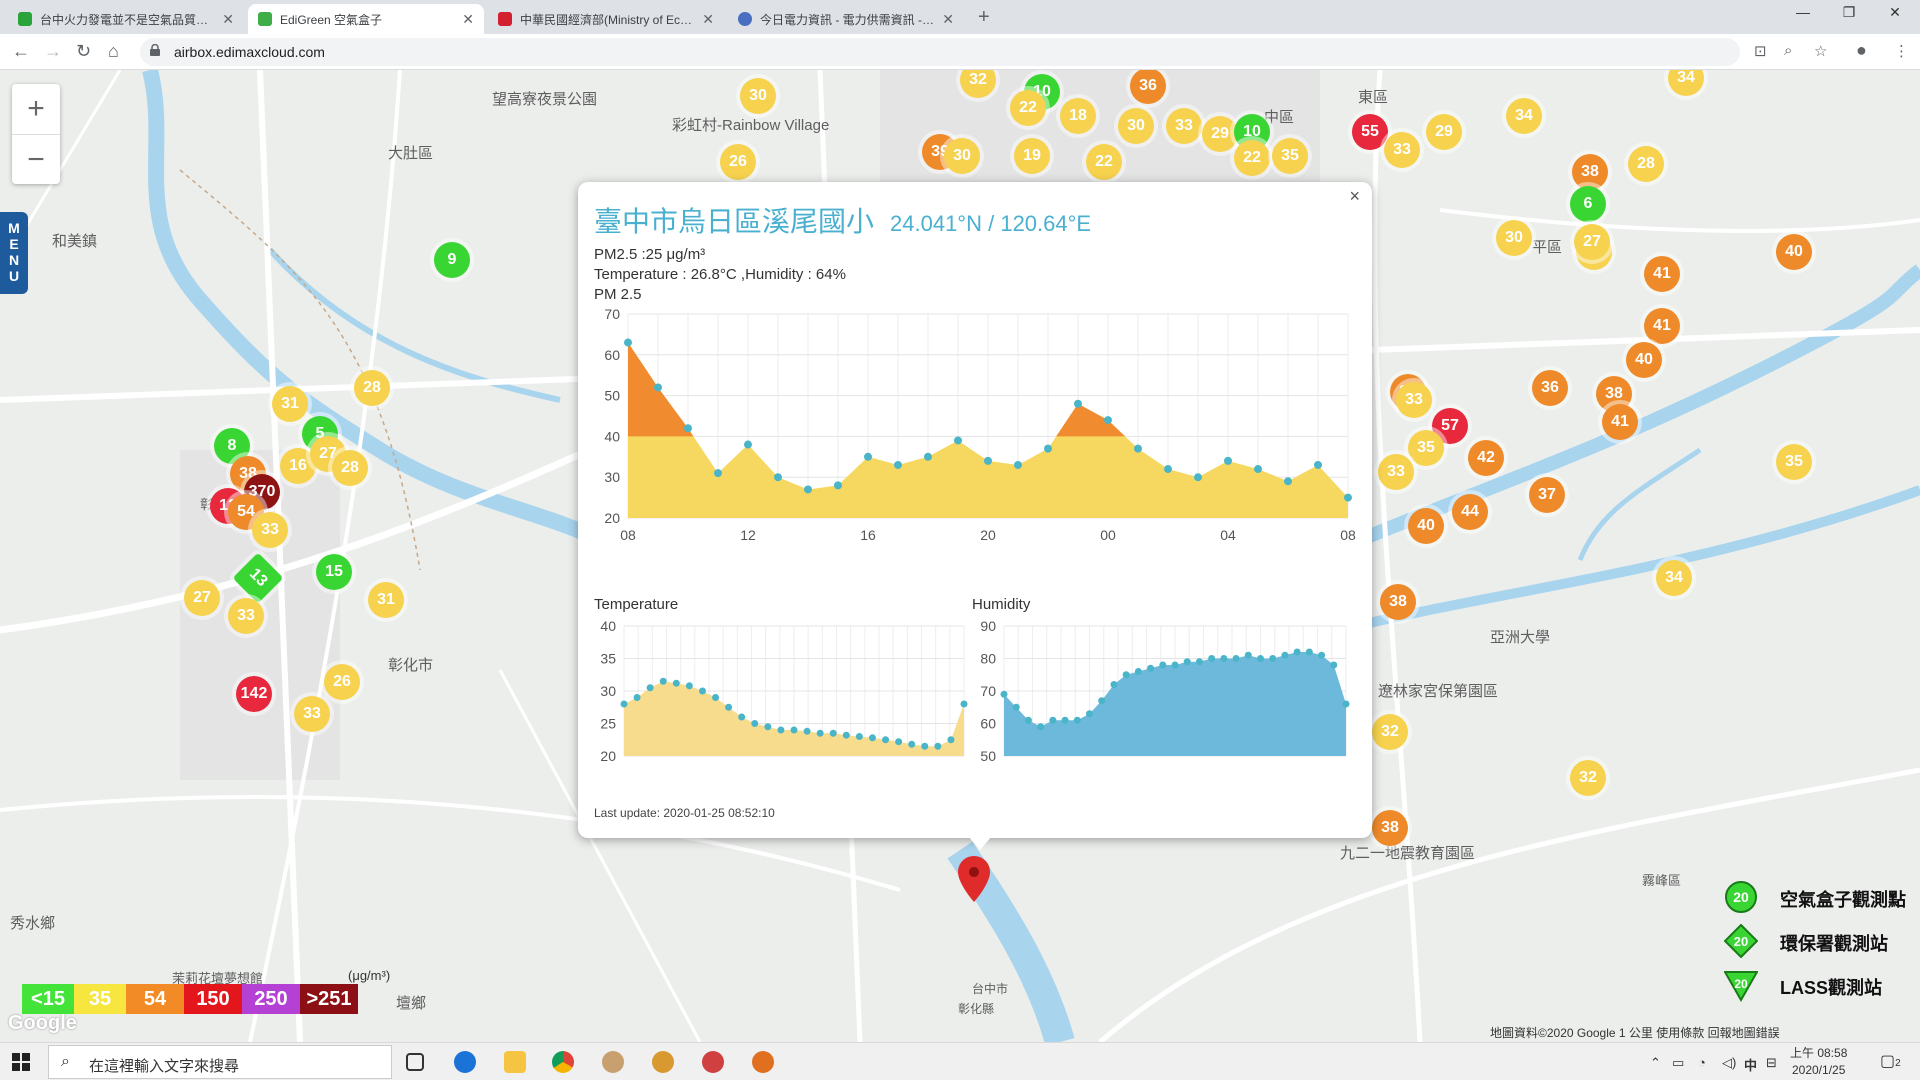  Describe the element at coordinates (1078, 116) in the screenshot. I see `station-marker: 18` at that location.